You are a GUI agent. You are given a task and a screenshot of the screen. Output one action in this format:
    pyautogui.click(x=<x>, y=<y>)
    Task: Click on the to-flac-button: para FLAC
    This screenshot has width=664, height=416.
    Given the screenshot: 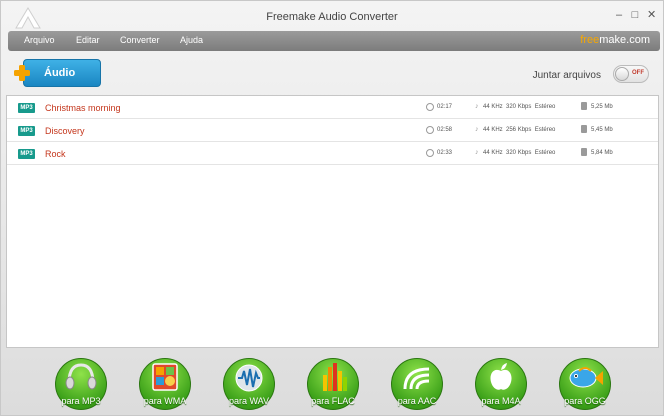 What is the action you would take?
    pyautogui.click(x=333, y=385)
    